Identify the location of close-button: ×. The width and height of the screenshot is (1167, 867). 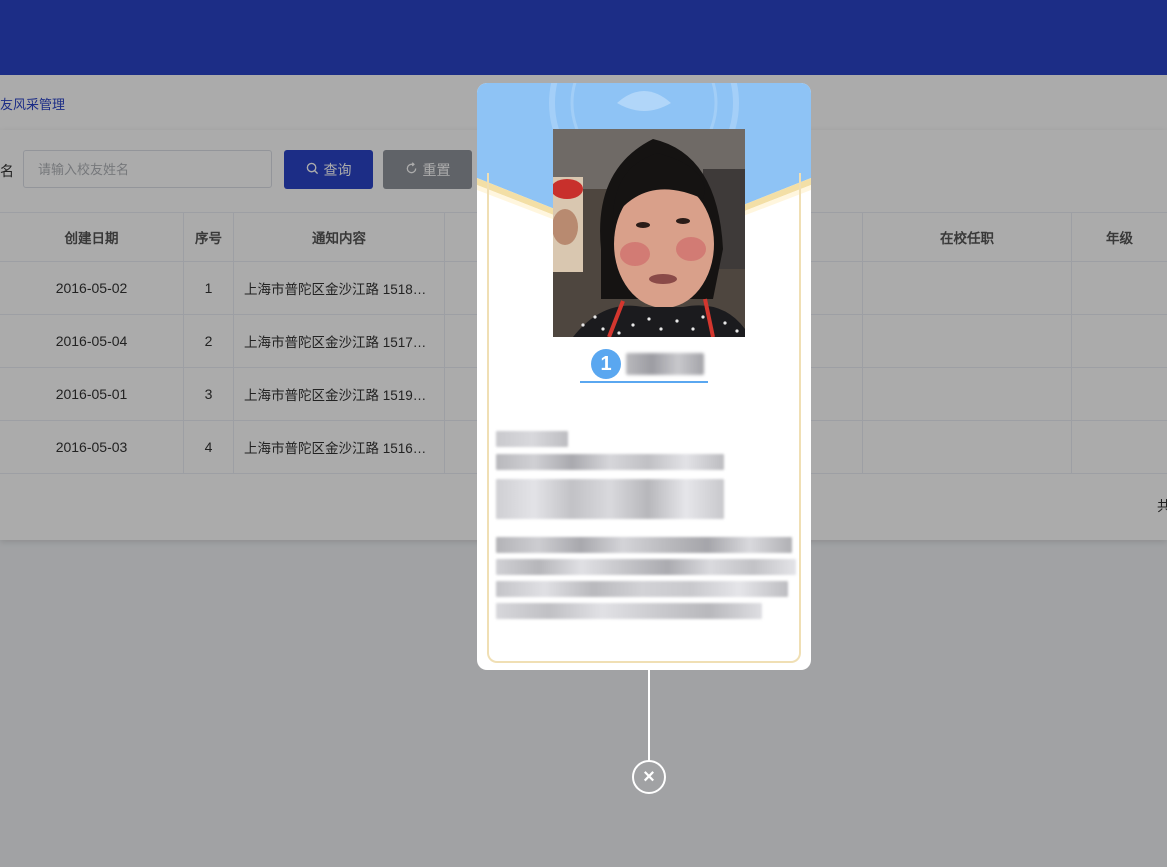
(649, 777).